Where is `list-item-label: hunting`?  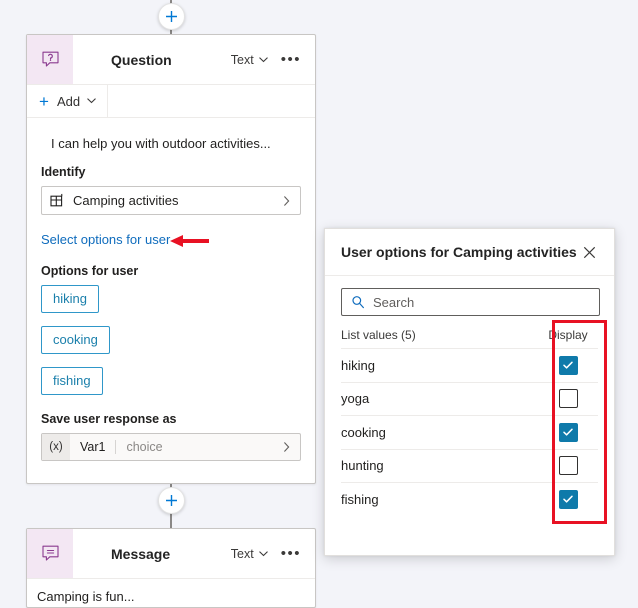 list-item-label: hunting is located at coordinates (362, 466).